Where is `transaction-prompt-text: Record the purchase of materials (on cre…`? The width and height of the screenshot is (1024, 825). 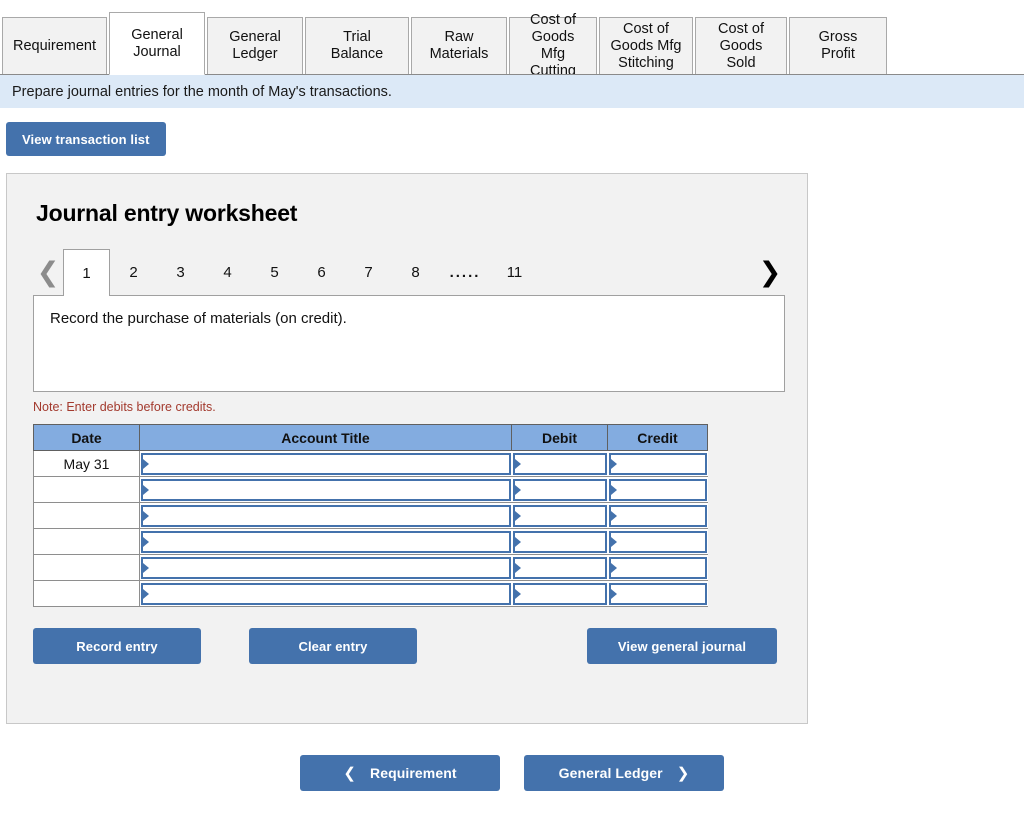
transaction-prompt-text: Record the purchase of materials (on cre… is located at coordinates (198, 318).